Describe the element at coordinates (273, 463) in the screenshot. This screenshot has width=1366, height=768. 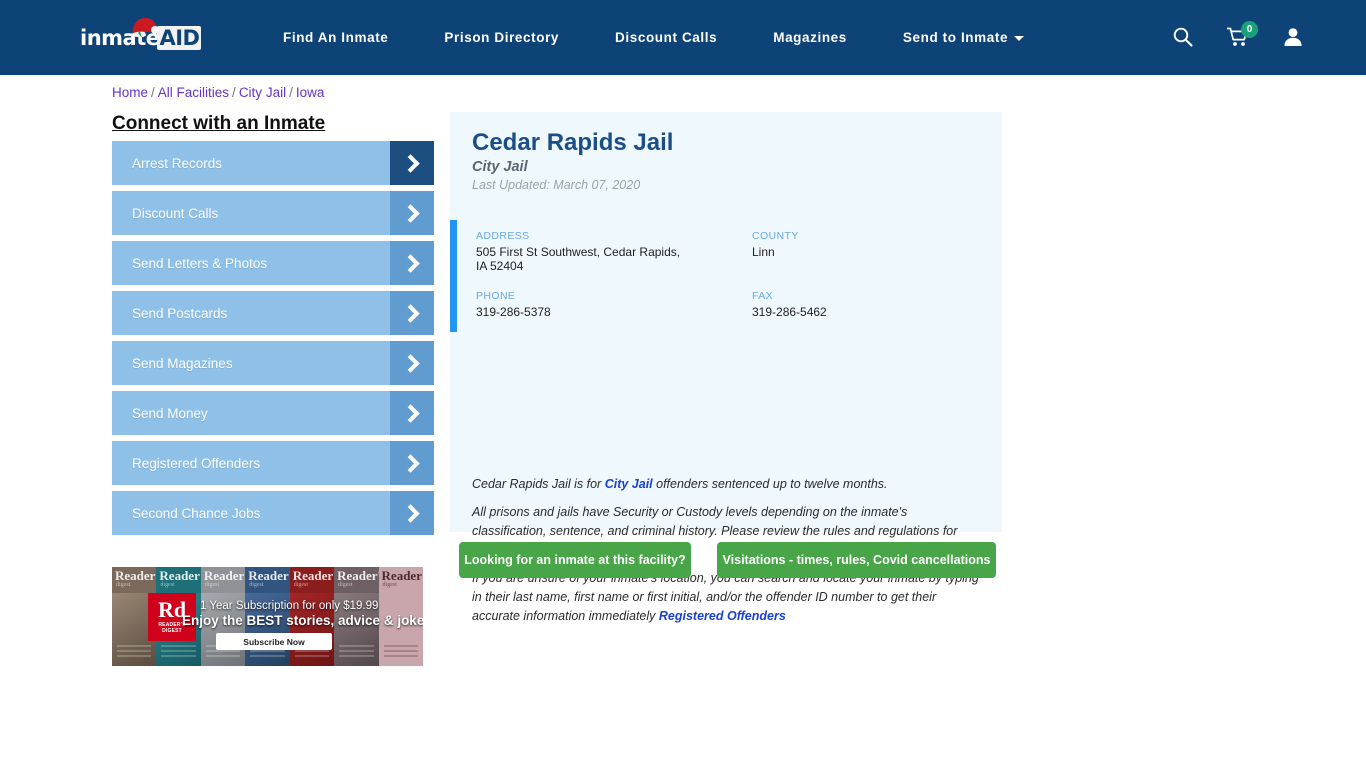
I see `sidebar-item-registered-offenders: Registered Offenders` at that location.